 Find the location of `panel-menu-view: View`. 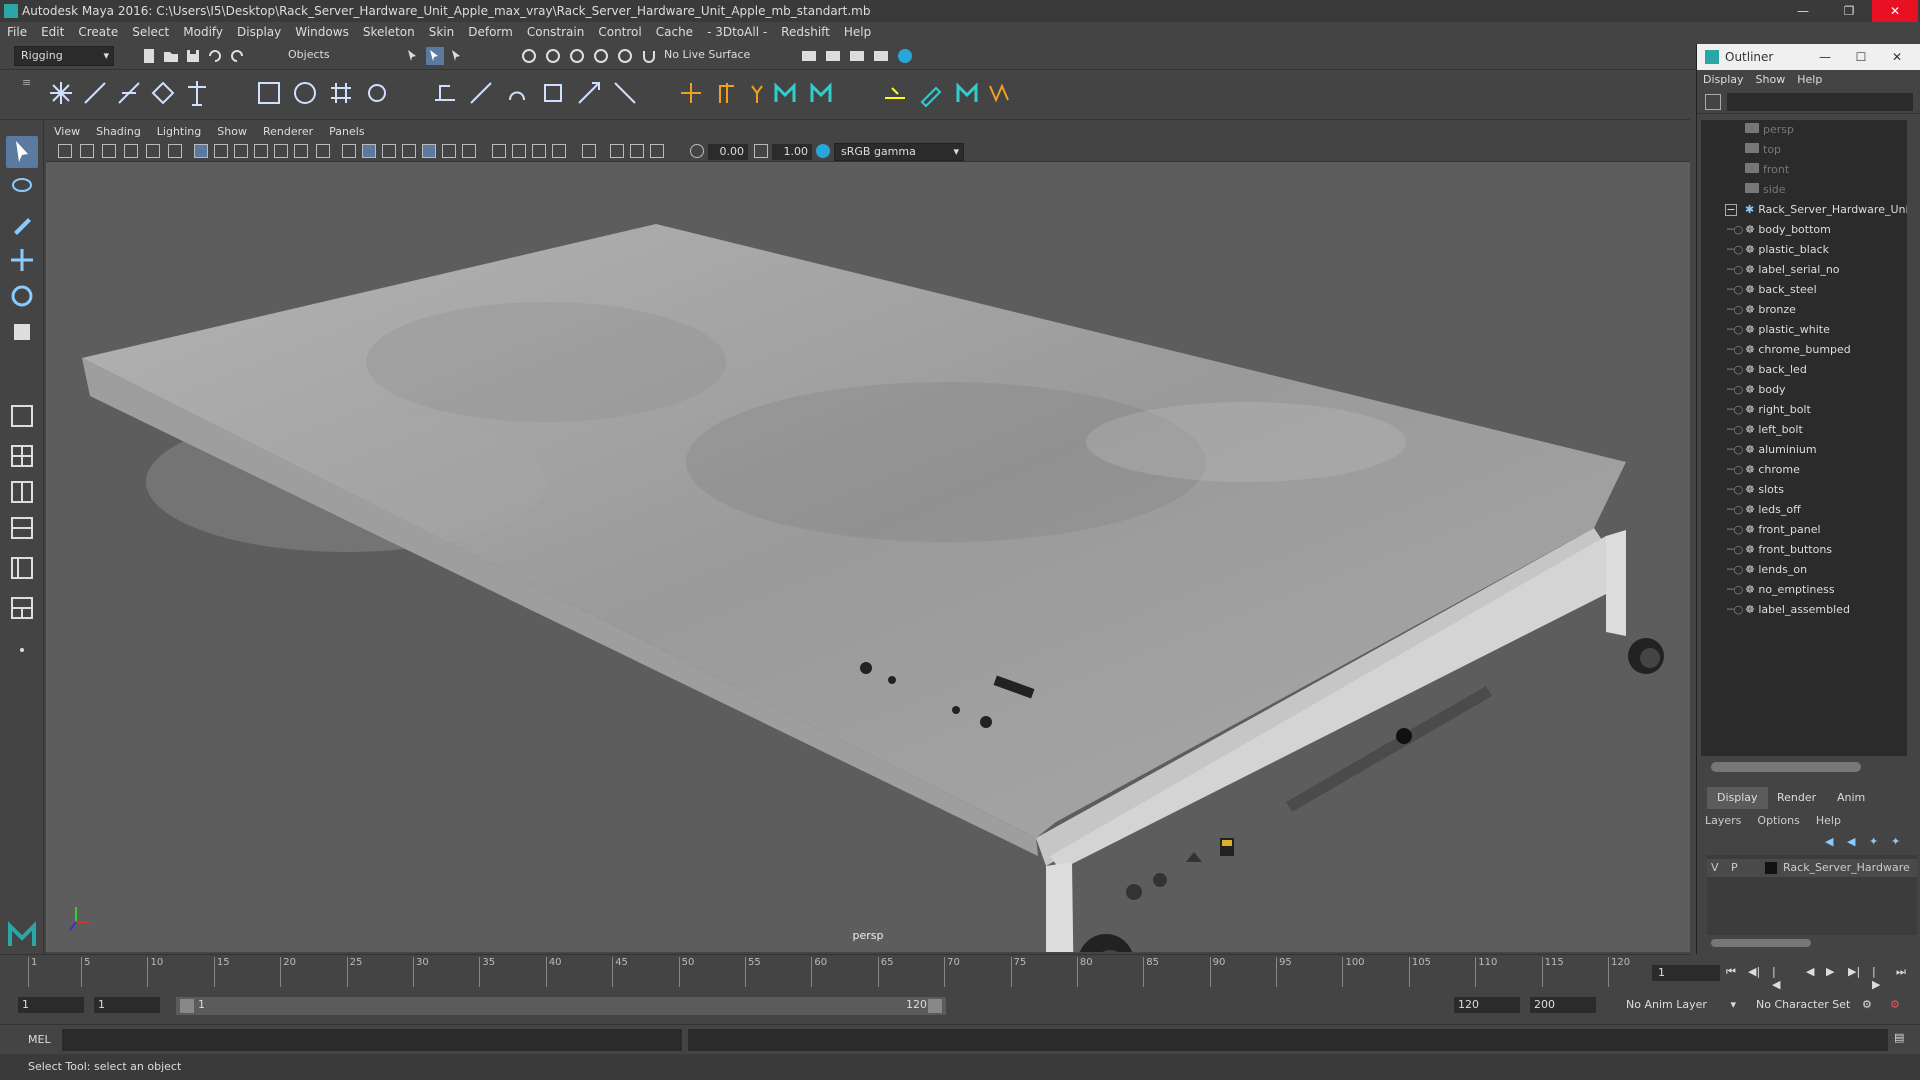

panel-menu-view: View is located at coordinates (67, 132).